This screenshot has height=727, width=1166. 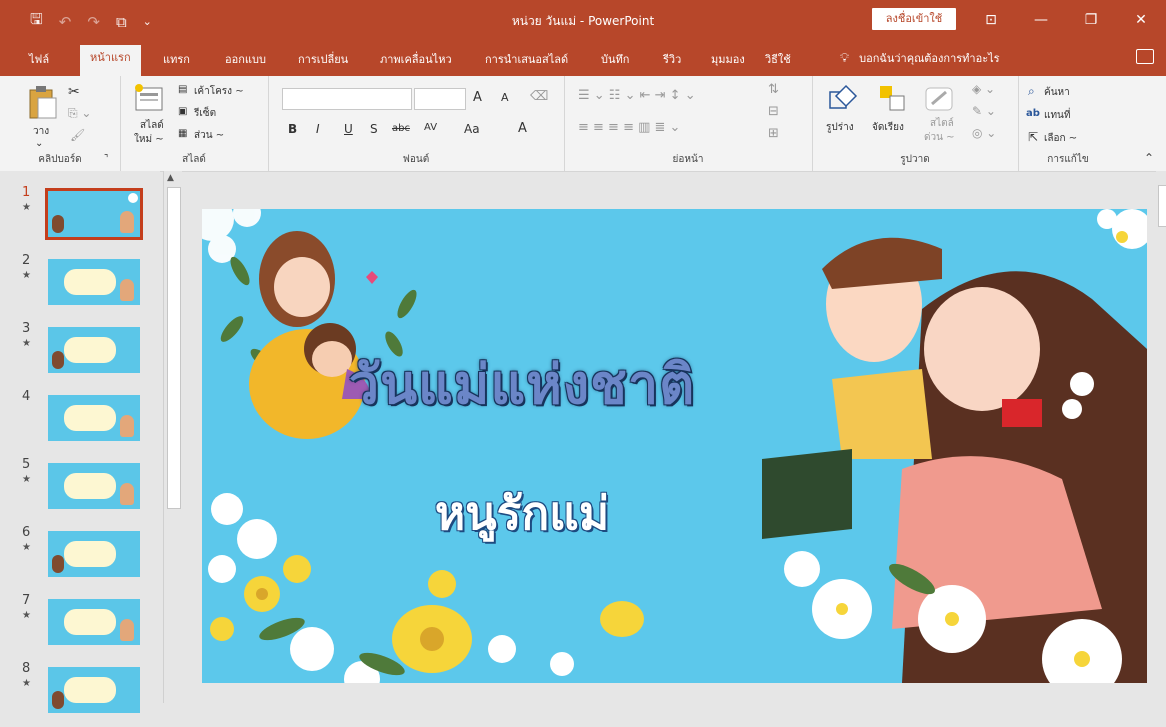 I want to click on slide-scrollbar, so click(x=1161, y=437).